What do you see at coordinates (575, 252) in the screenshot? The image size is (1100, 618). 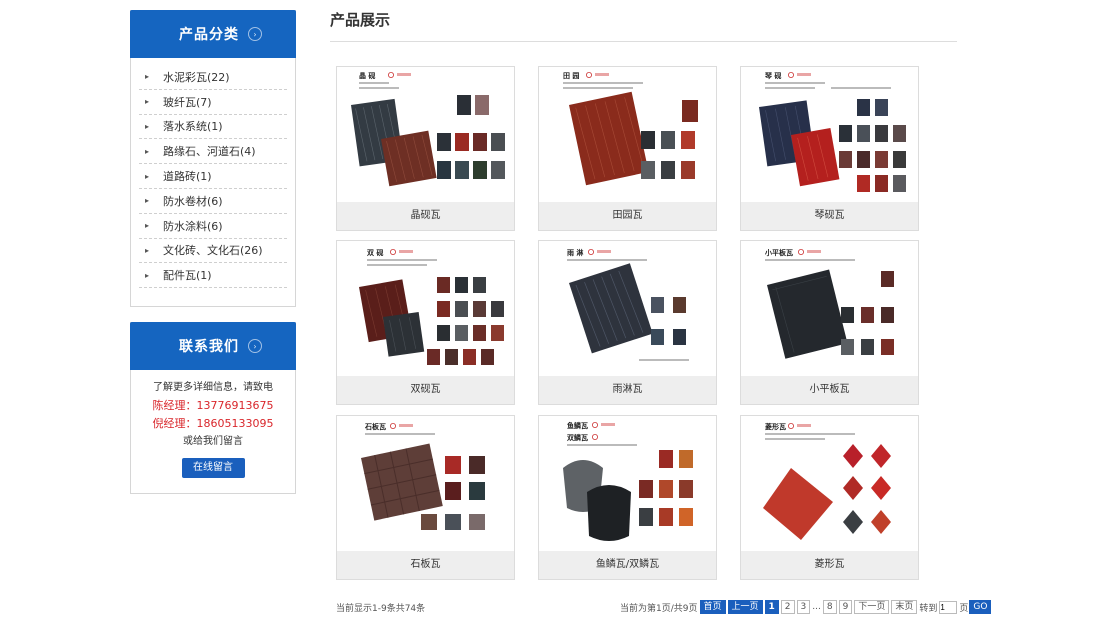 I see `image-title: 雨 淋` at bounding box center [575, 252].